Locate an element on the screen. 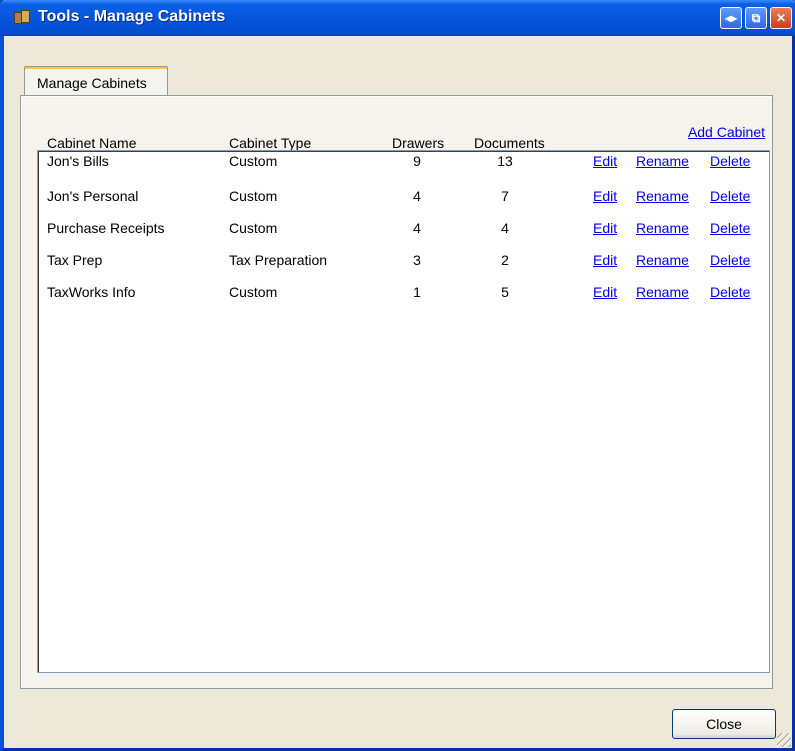  cabinet-name-cell: Jon's Personal is located at coordinates (93, 196).